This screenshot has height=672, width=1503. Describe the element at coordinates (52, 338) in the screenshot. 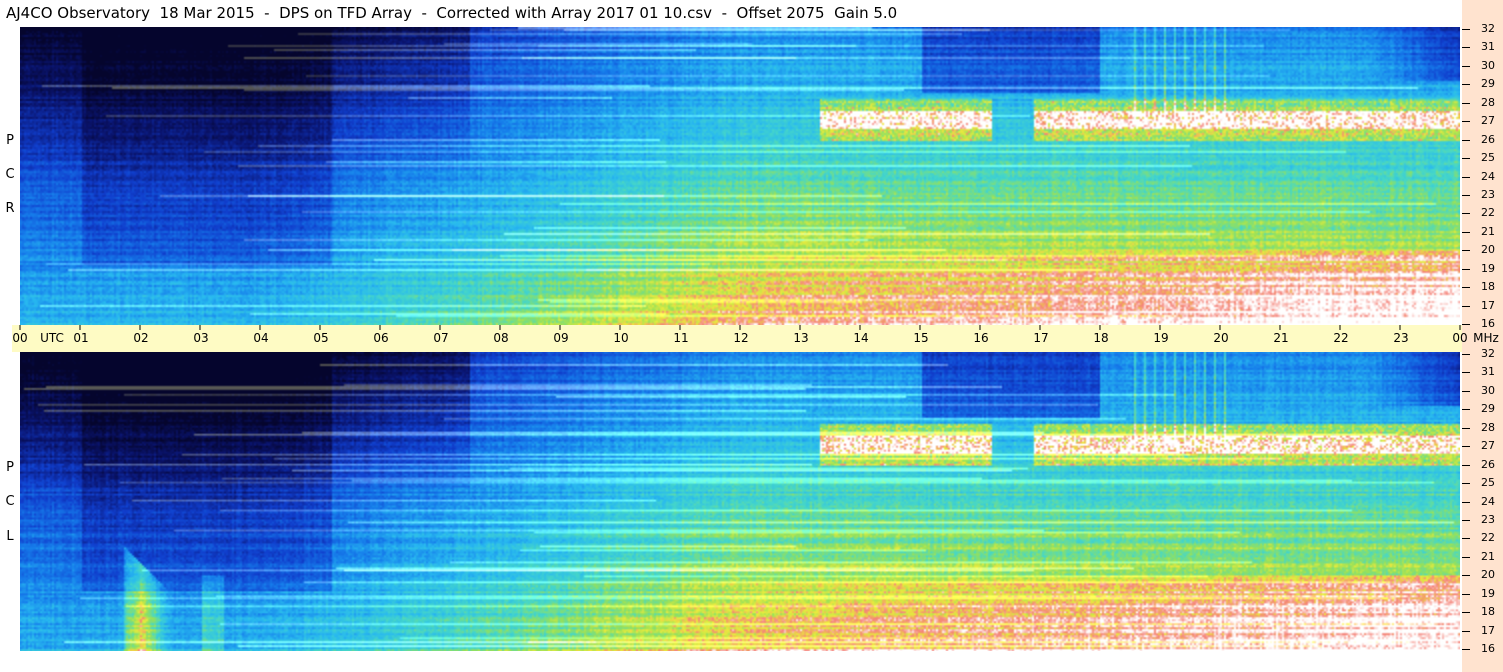

I see `time-label: UTC` at that location.